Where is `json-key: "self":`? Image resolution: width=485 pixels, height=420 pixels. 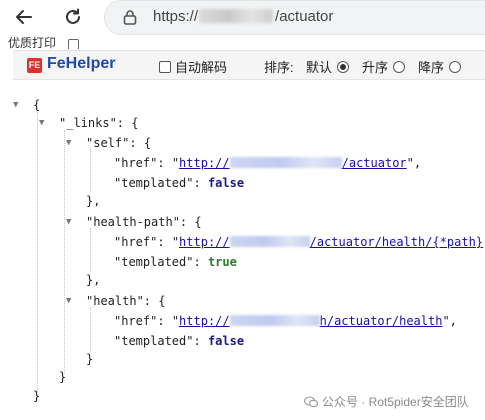 json-key: "self": is located at coordinates (111, 143).